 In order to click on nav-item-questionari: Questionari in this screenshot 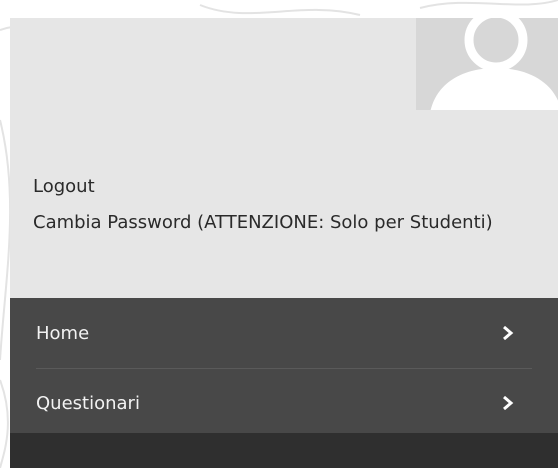, I will do `click(284, 403)`.